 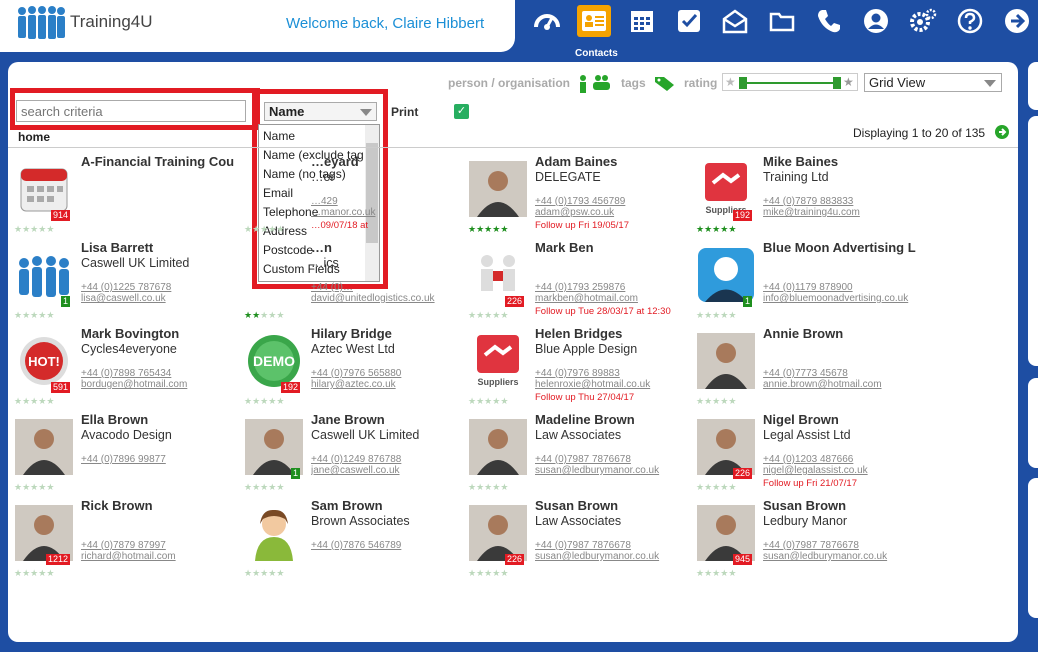 I want to click on contact-avatar: Suppliers, so click(x=498, y=361).